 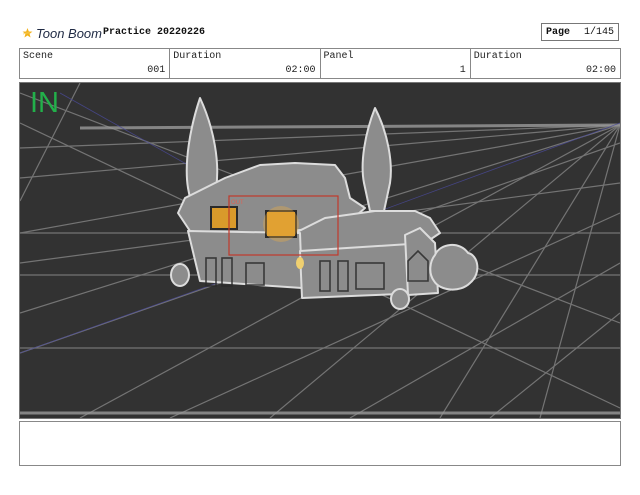 What do you see at coordinates (68, 33) in the screenshot?
I see `brand-name: Toon Boom` at bounding box center [68, 33].